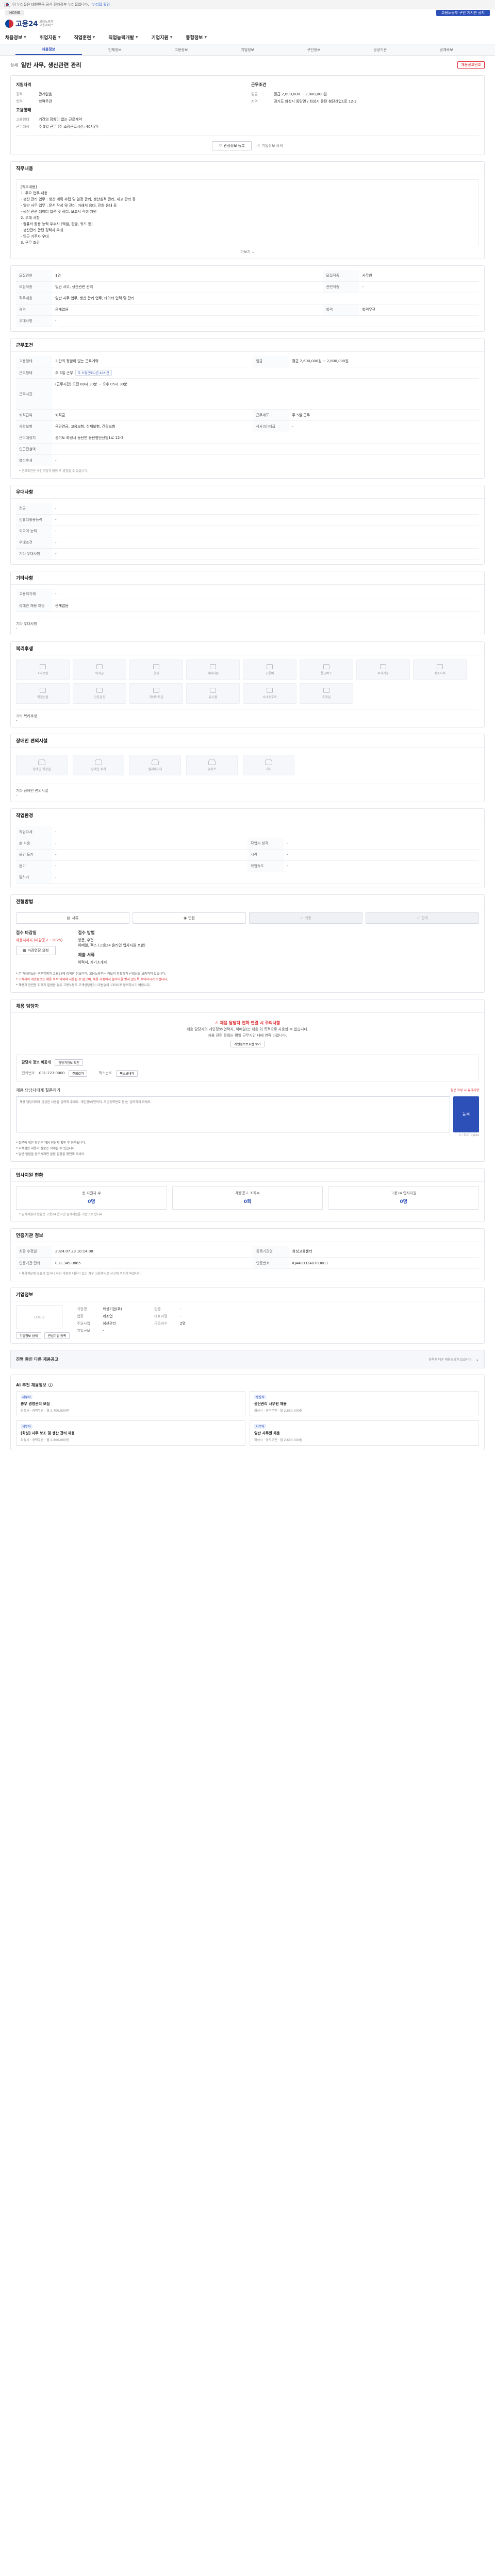  Describe the element at coordinates (86, 940) in the screenshot. I see `method-value: 방문, 우편` at that location.